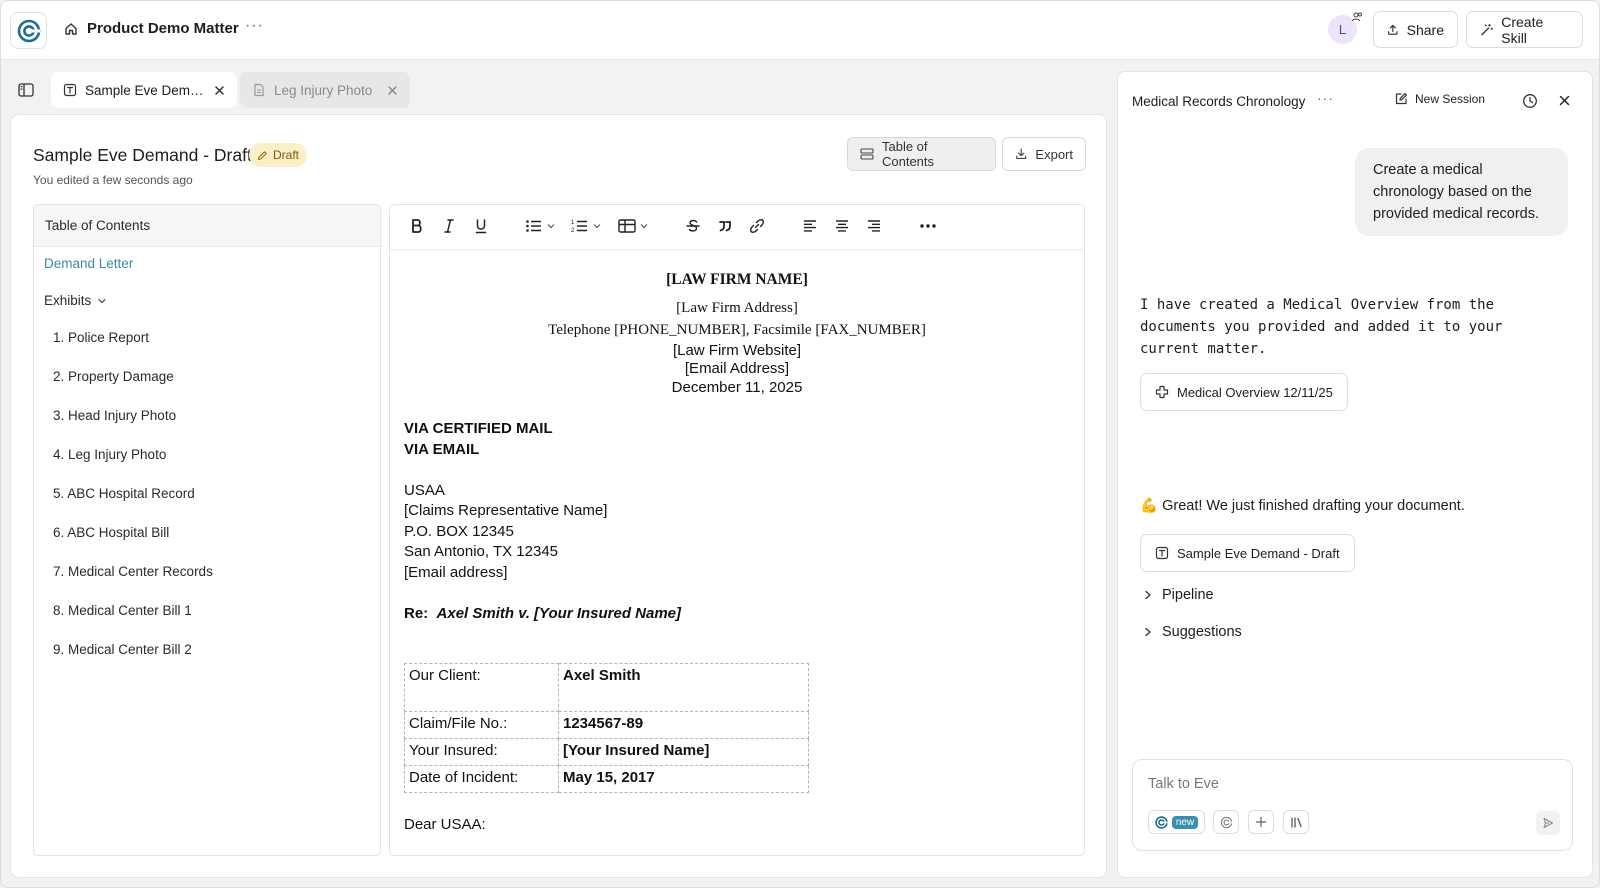 This screenshot has width=1600, height=888. Describe the element at coordinates (573, 231) in the screenshot. I see `svg-text: 2` at that location.